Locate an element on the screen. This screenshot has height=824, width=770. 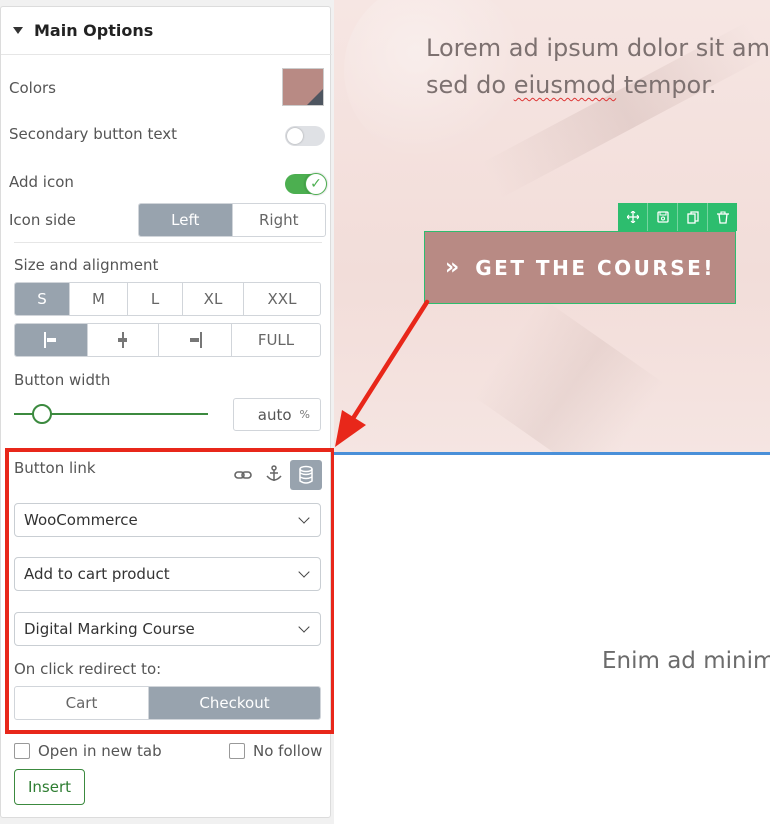
colors-label: Colors is located at coordinates (32, 88).